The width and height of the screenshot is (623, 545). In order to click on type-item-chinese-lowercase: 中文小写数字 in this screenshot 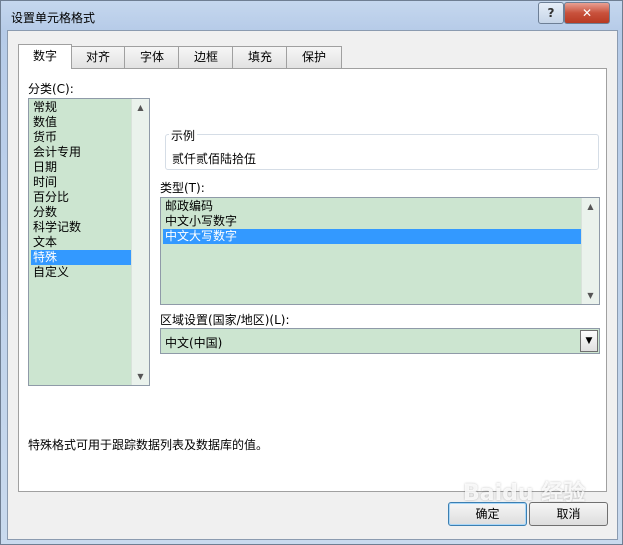, I will do `click(372, 221)`.